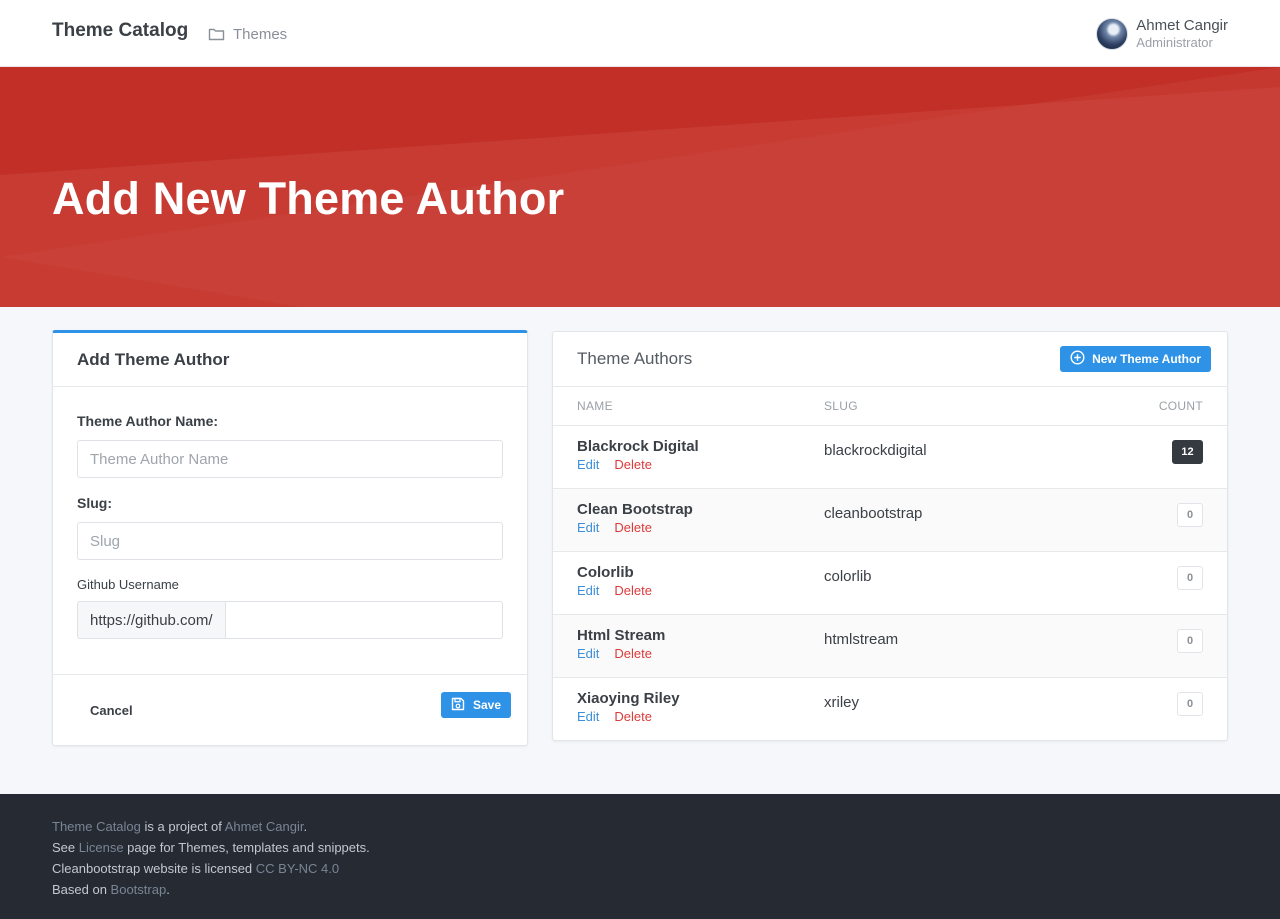 Image resolution: width=1280 pixels, height=919 pixels. Describe the element at coordinates (94, 503) in the screenshot. I see `slug-label: Slug:` at that location.